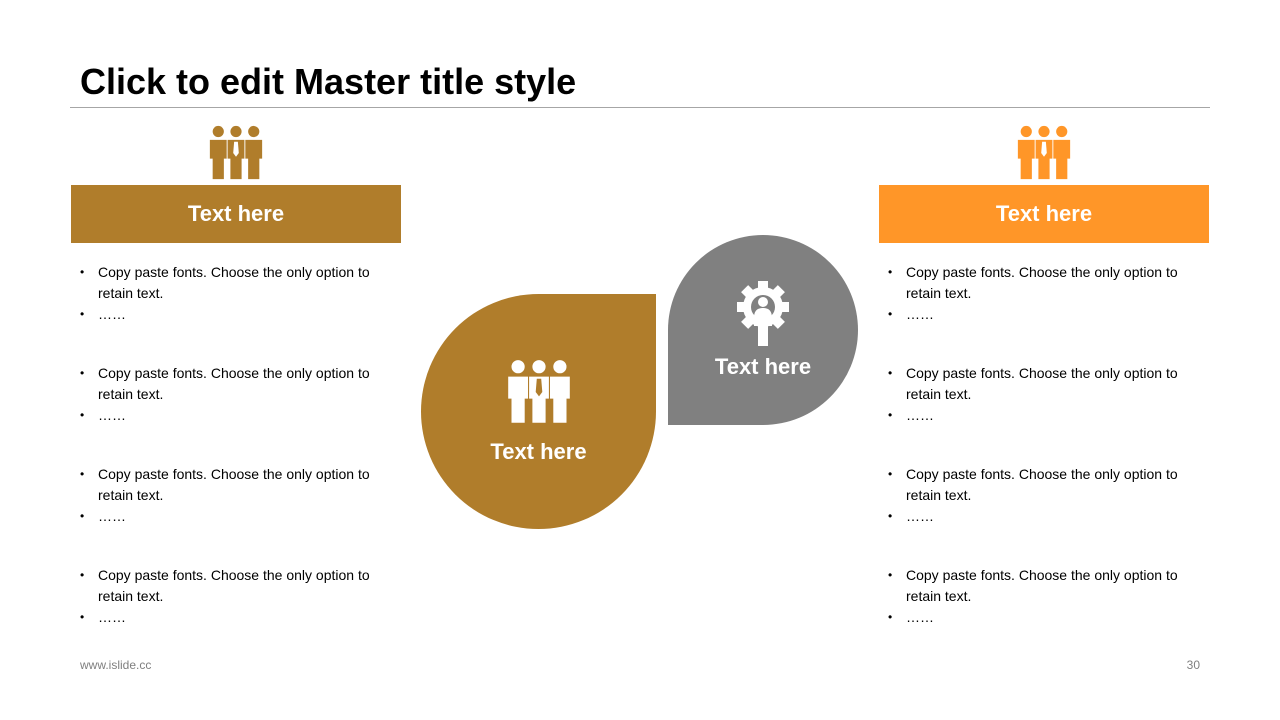 The height and width of the screenshot is (720, 1280). I want to click on left-header-bar: Text here, so click(236, 214).